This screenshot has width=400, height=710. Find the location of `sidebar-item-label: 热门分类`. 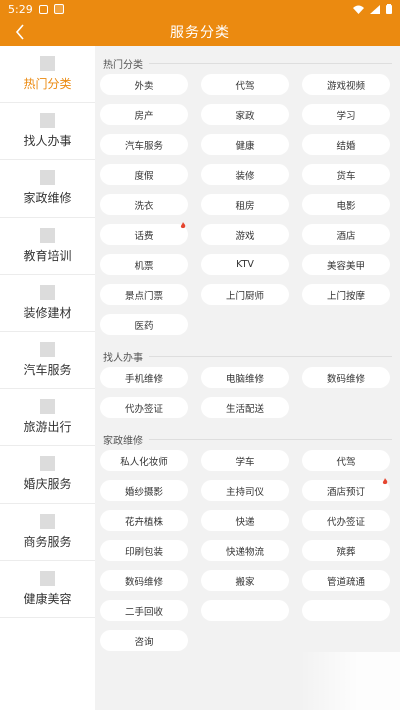

sidebar-item-label: 热门分类 is located at coordinates (47, 84).